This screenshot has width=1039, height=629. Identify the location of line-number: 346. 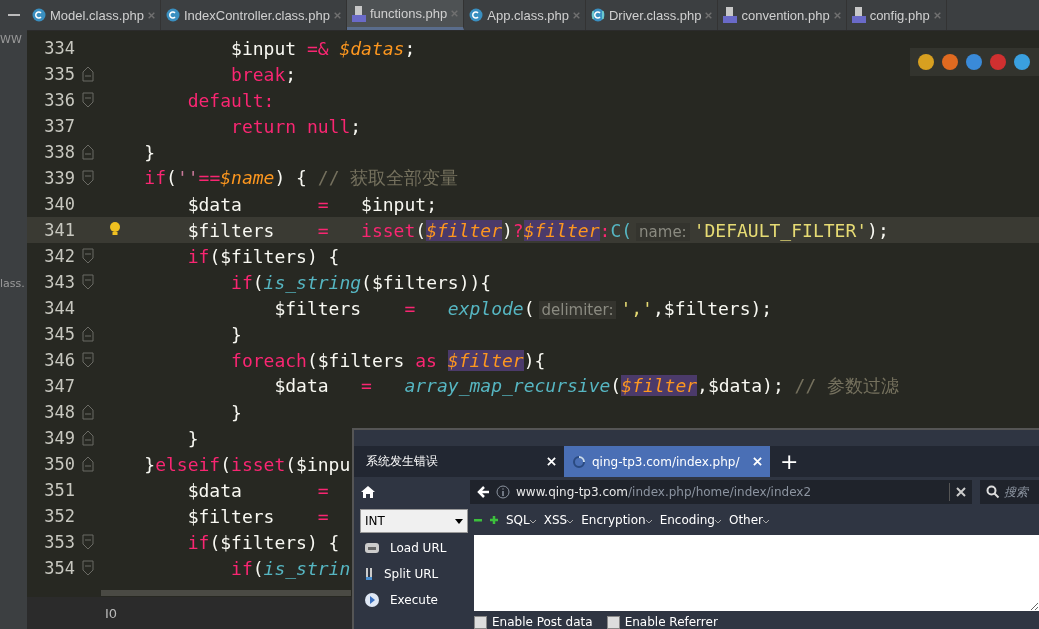
(59, 360).